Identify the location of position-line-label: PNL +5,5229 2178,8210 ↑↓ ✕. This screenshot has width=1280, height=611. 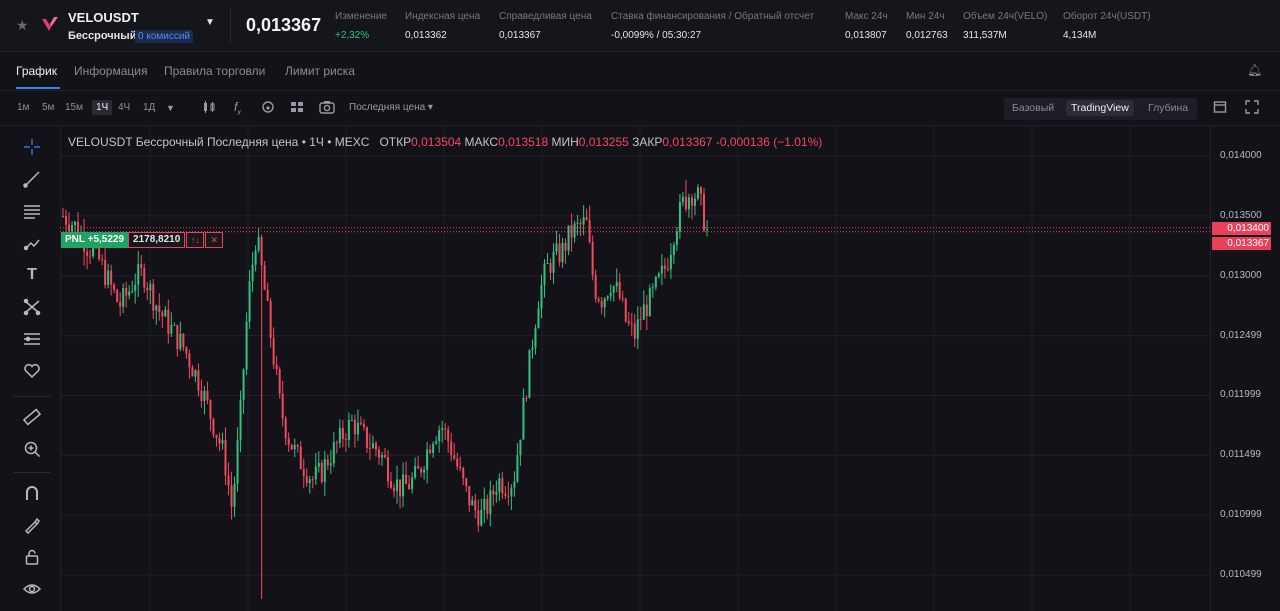
(142, 240).